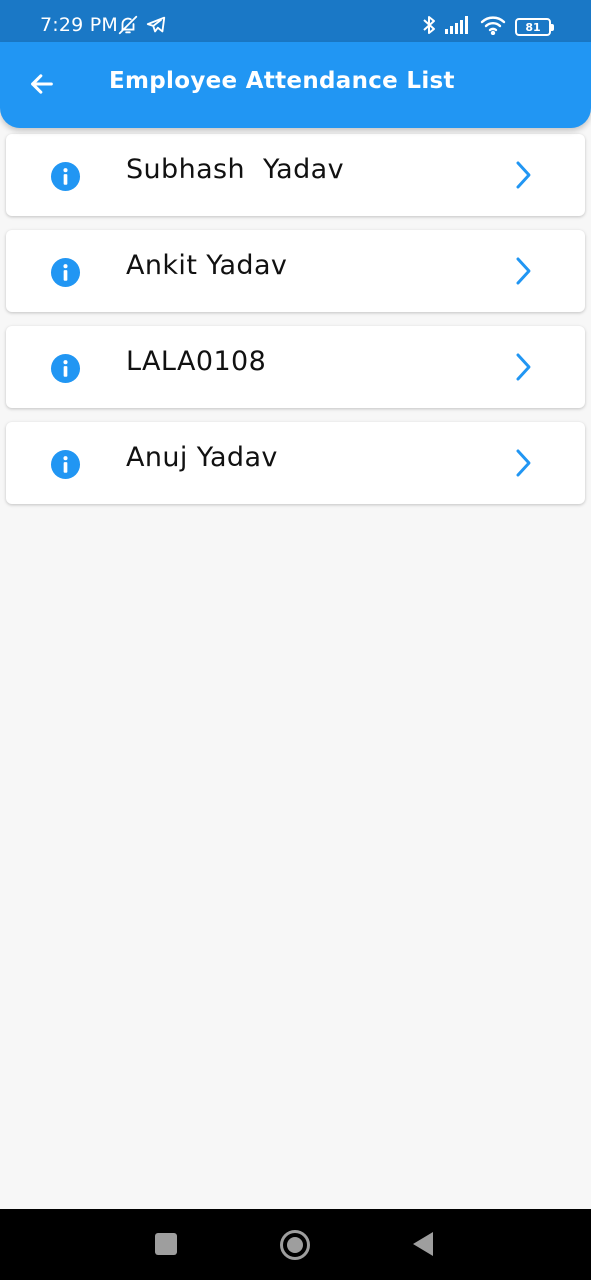 The height and width of the screenshot is (1280, 591). I want to click on back-button, so click(42, 84).